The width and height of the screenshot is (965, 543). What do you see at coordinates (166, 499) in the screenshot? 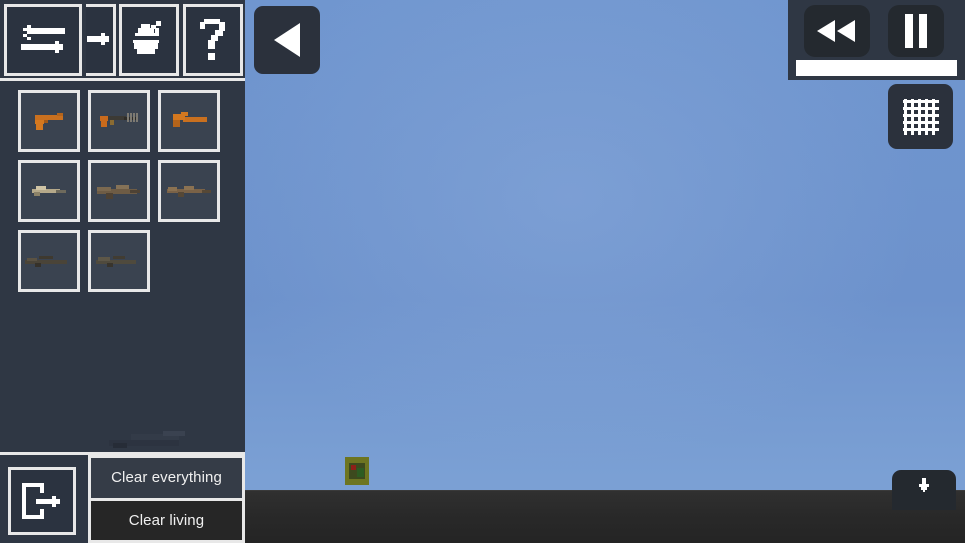
I see `clear-buttons-panel: Clear everything Clear living` at bounding box center [166, 499].